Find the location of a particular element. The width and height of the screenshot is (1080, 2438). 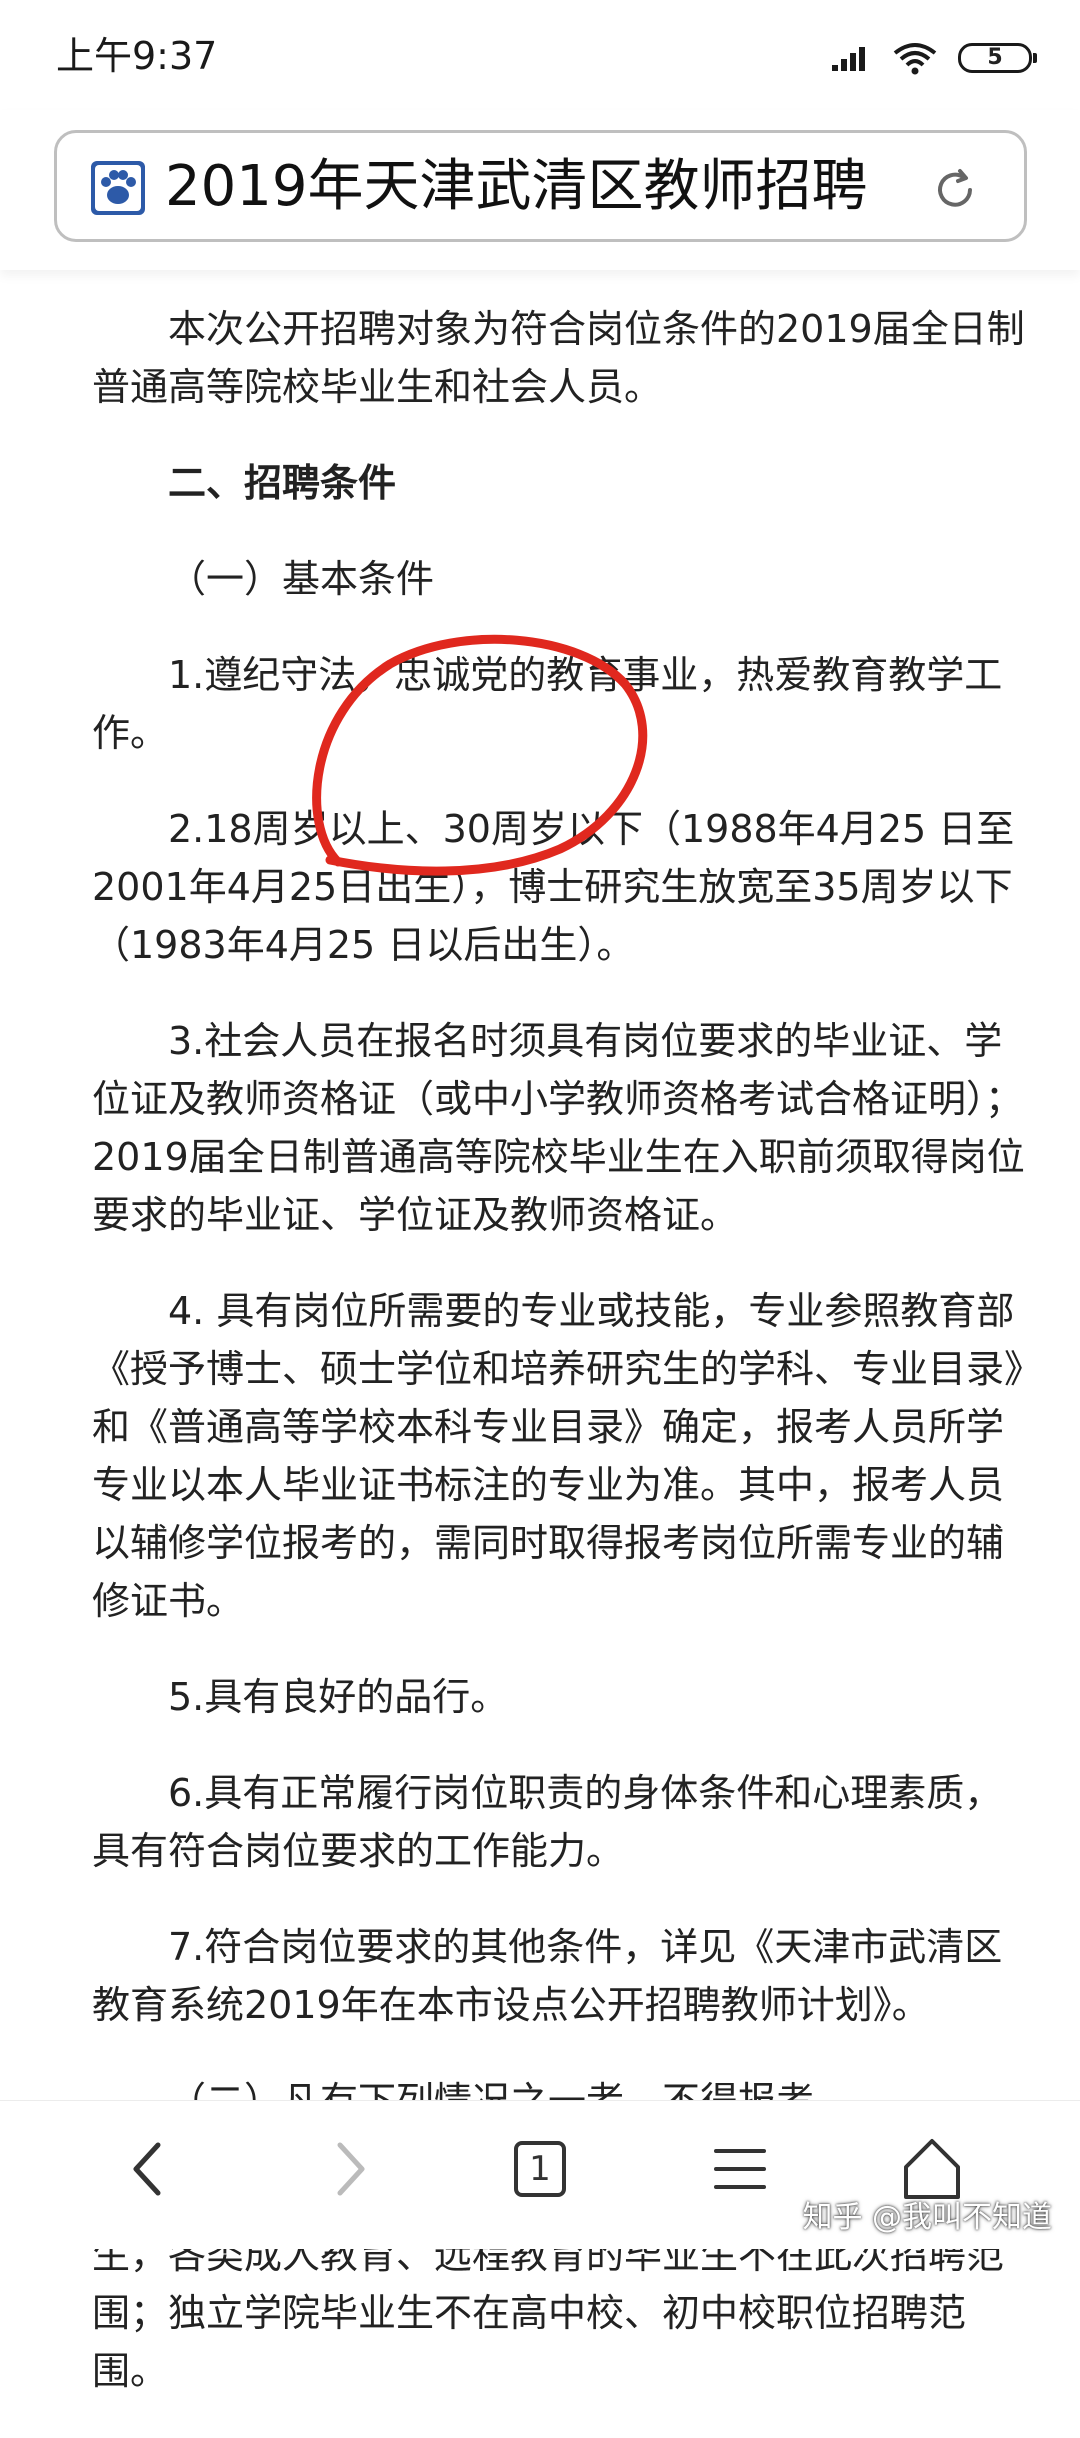

paragraph-item: 1.遵纪守法，忠诚党的教育事业，热爱教育教学工作。 is located at coordinates (547, 704).